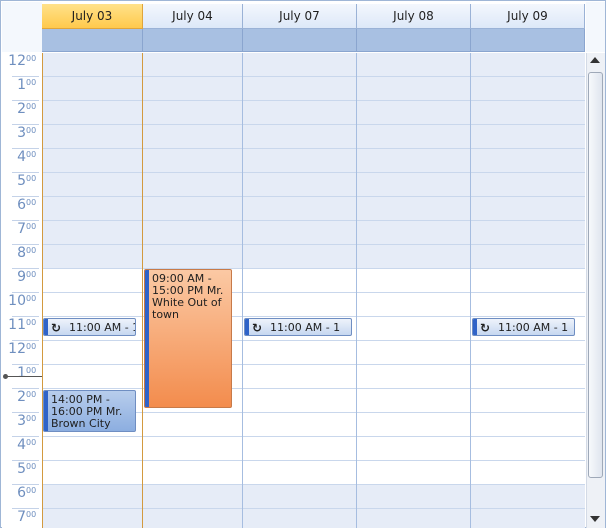  I want to click on scrollbar-thumb, so click(595, 275).